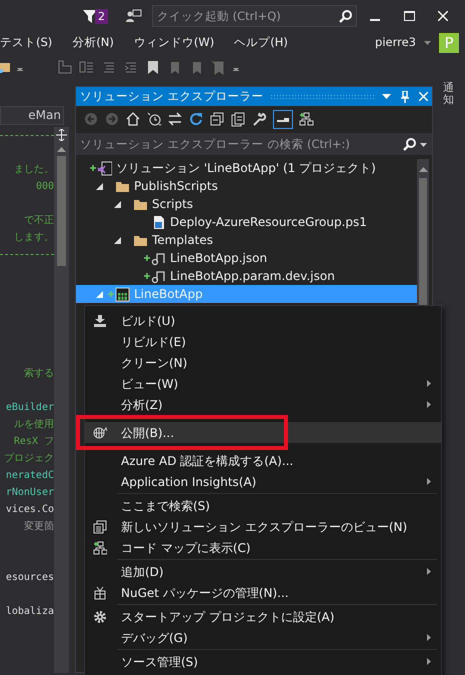 The width and height of the screenshot is (465, 675). I want to click on bookmark-icon, so click(152, 67).